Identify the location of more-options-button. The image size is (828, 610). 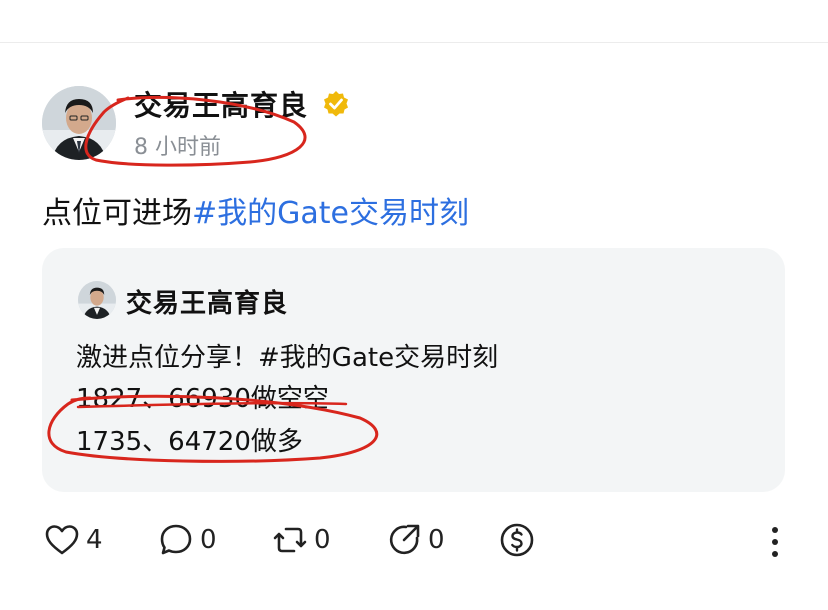
(775, 542).